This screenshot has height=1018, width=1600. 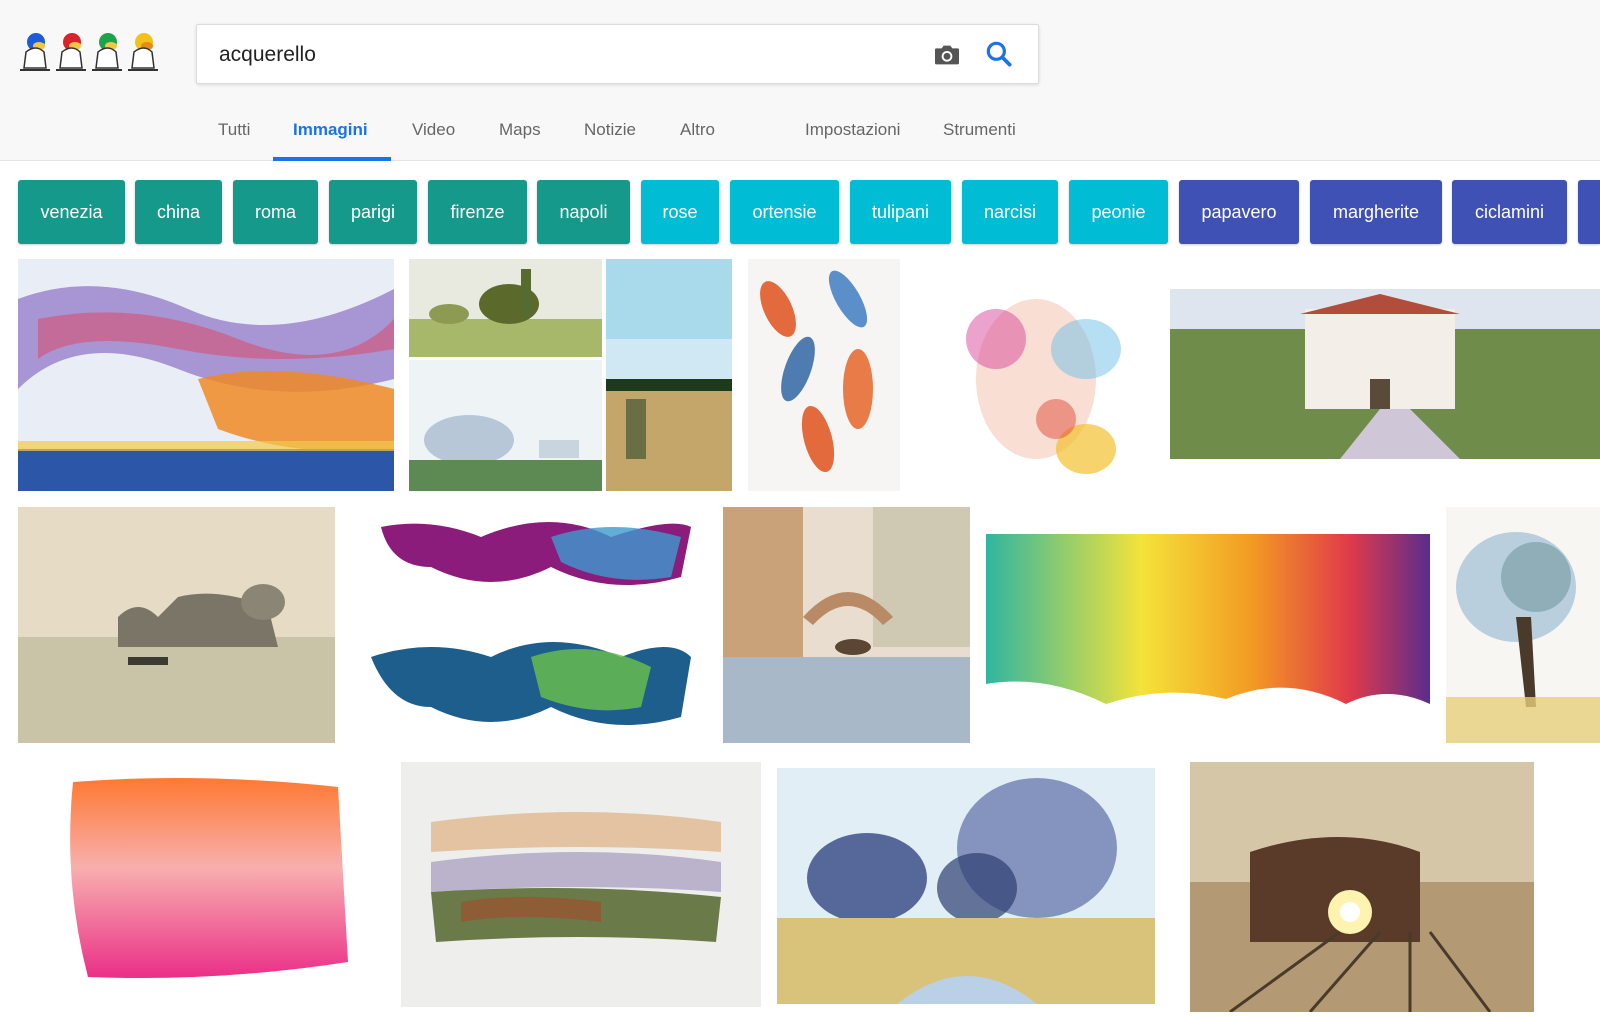 I want to click on image-result-misty-house, so click(x=505, y=425).